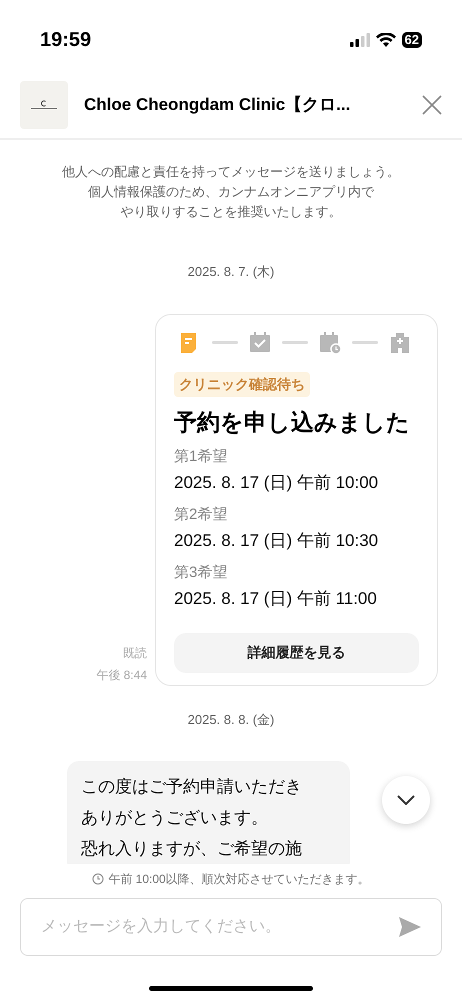  What do you see at coordinates (121, 675) in the screenshot?
I see `message-time: 午後 8:44` at bounding box center [121, 675].